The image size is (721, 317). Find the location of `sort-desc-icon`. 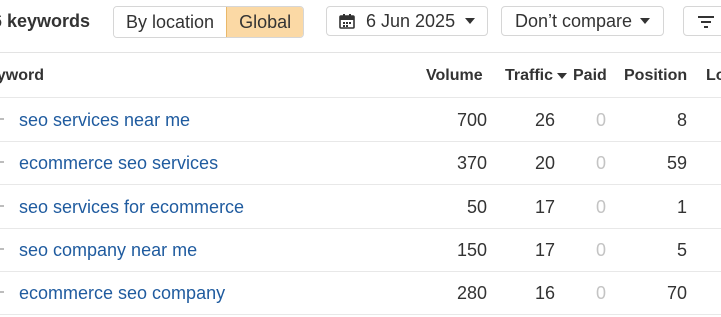

sort-desc-icon is located at coordinates (562, 76).